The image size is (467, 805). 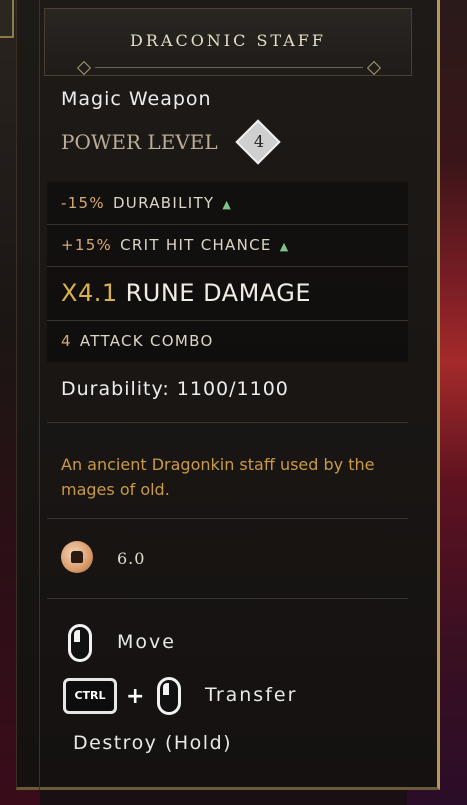 What do you see at coordinates (251, 695) in the screenshot?
I see `transfer-action: Transfer` at bounding box center [251, 695].